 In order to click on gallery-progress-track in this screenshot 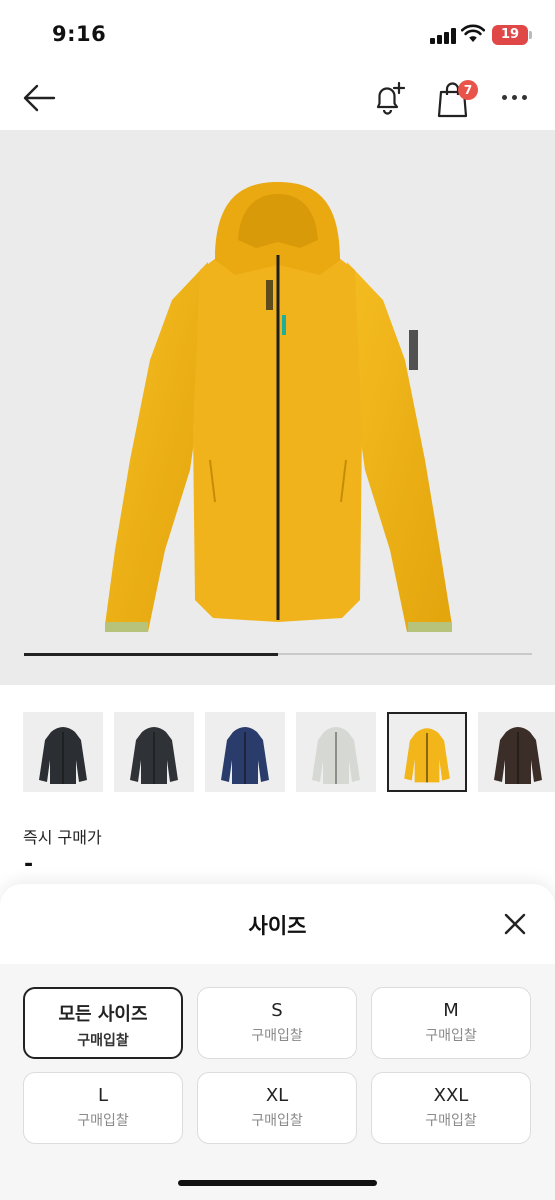, I will do `click(278, 654)`.